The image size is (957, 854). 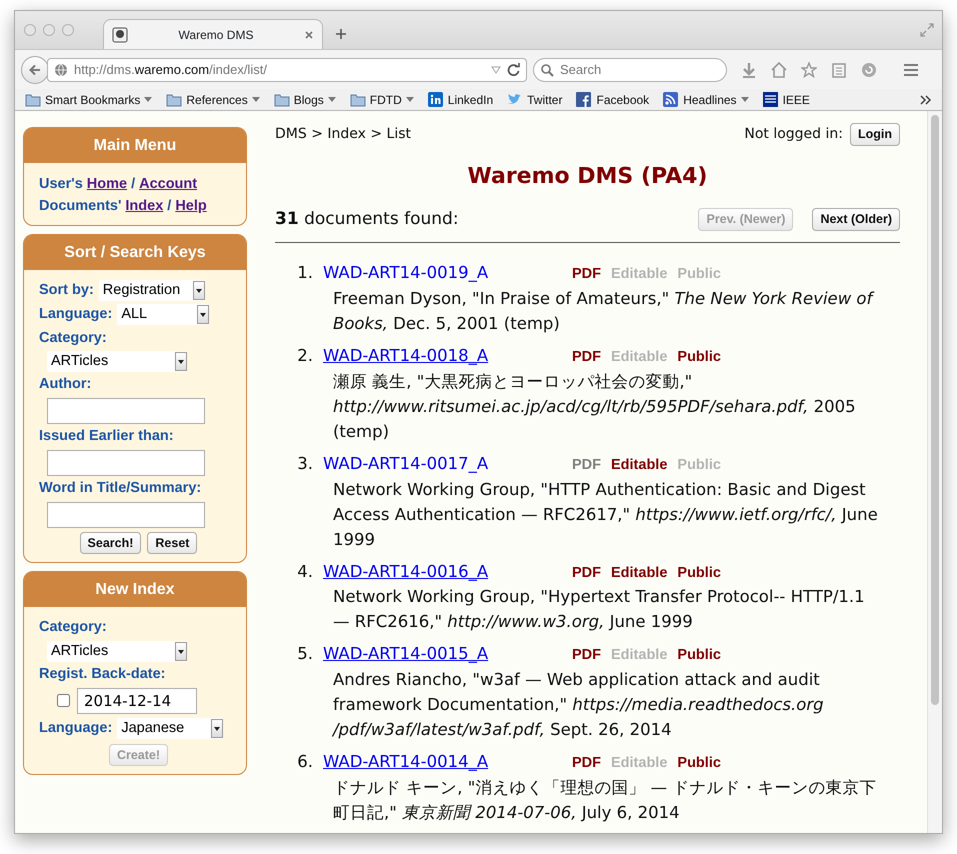 I want to click on bookmark: Facebook, so click(x=613, y=99).